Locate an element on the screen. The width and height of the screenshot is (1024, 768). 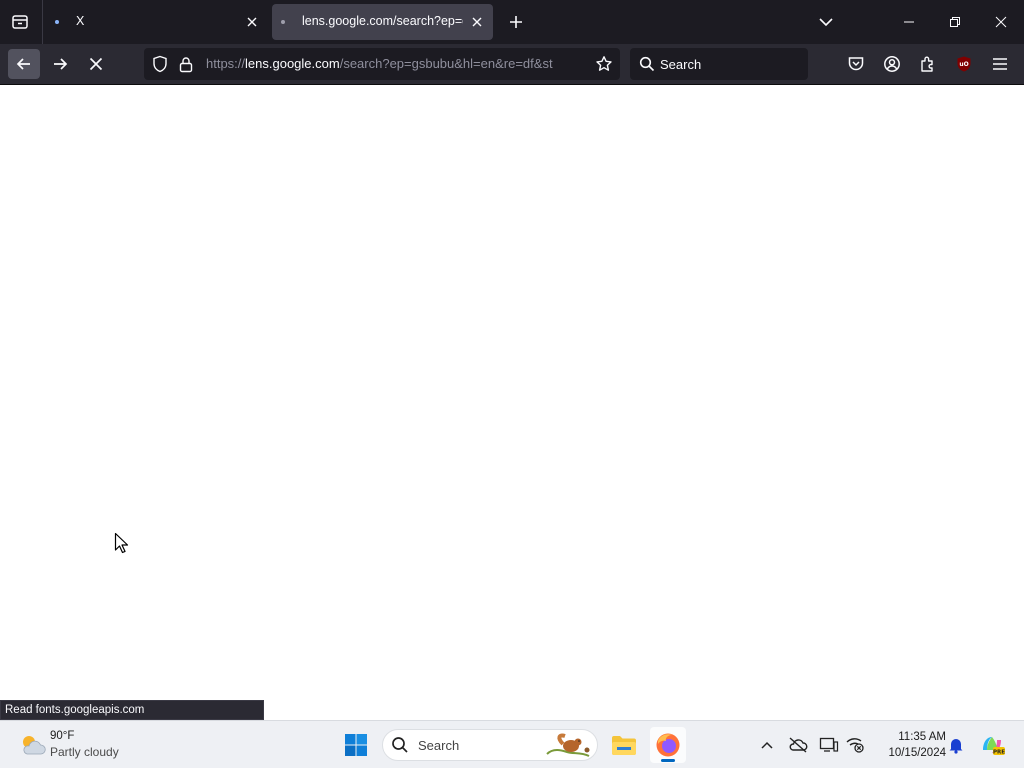
bell-icon is located at coordinates (956, 746).